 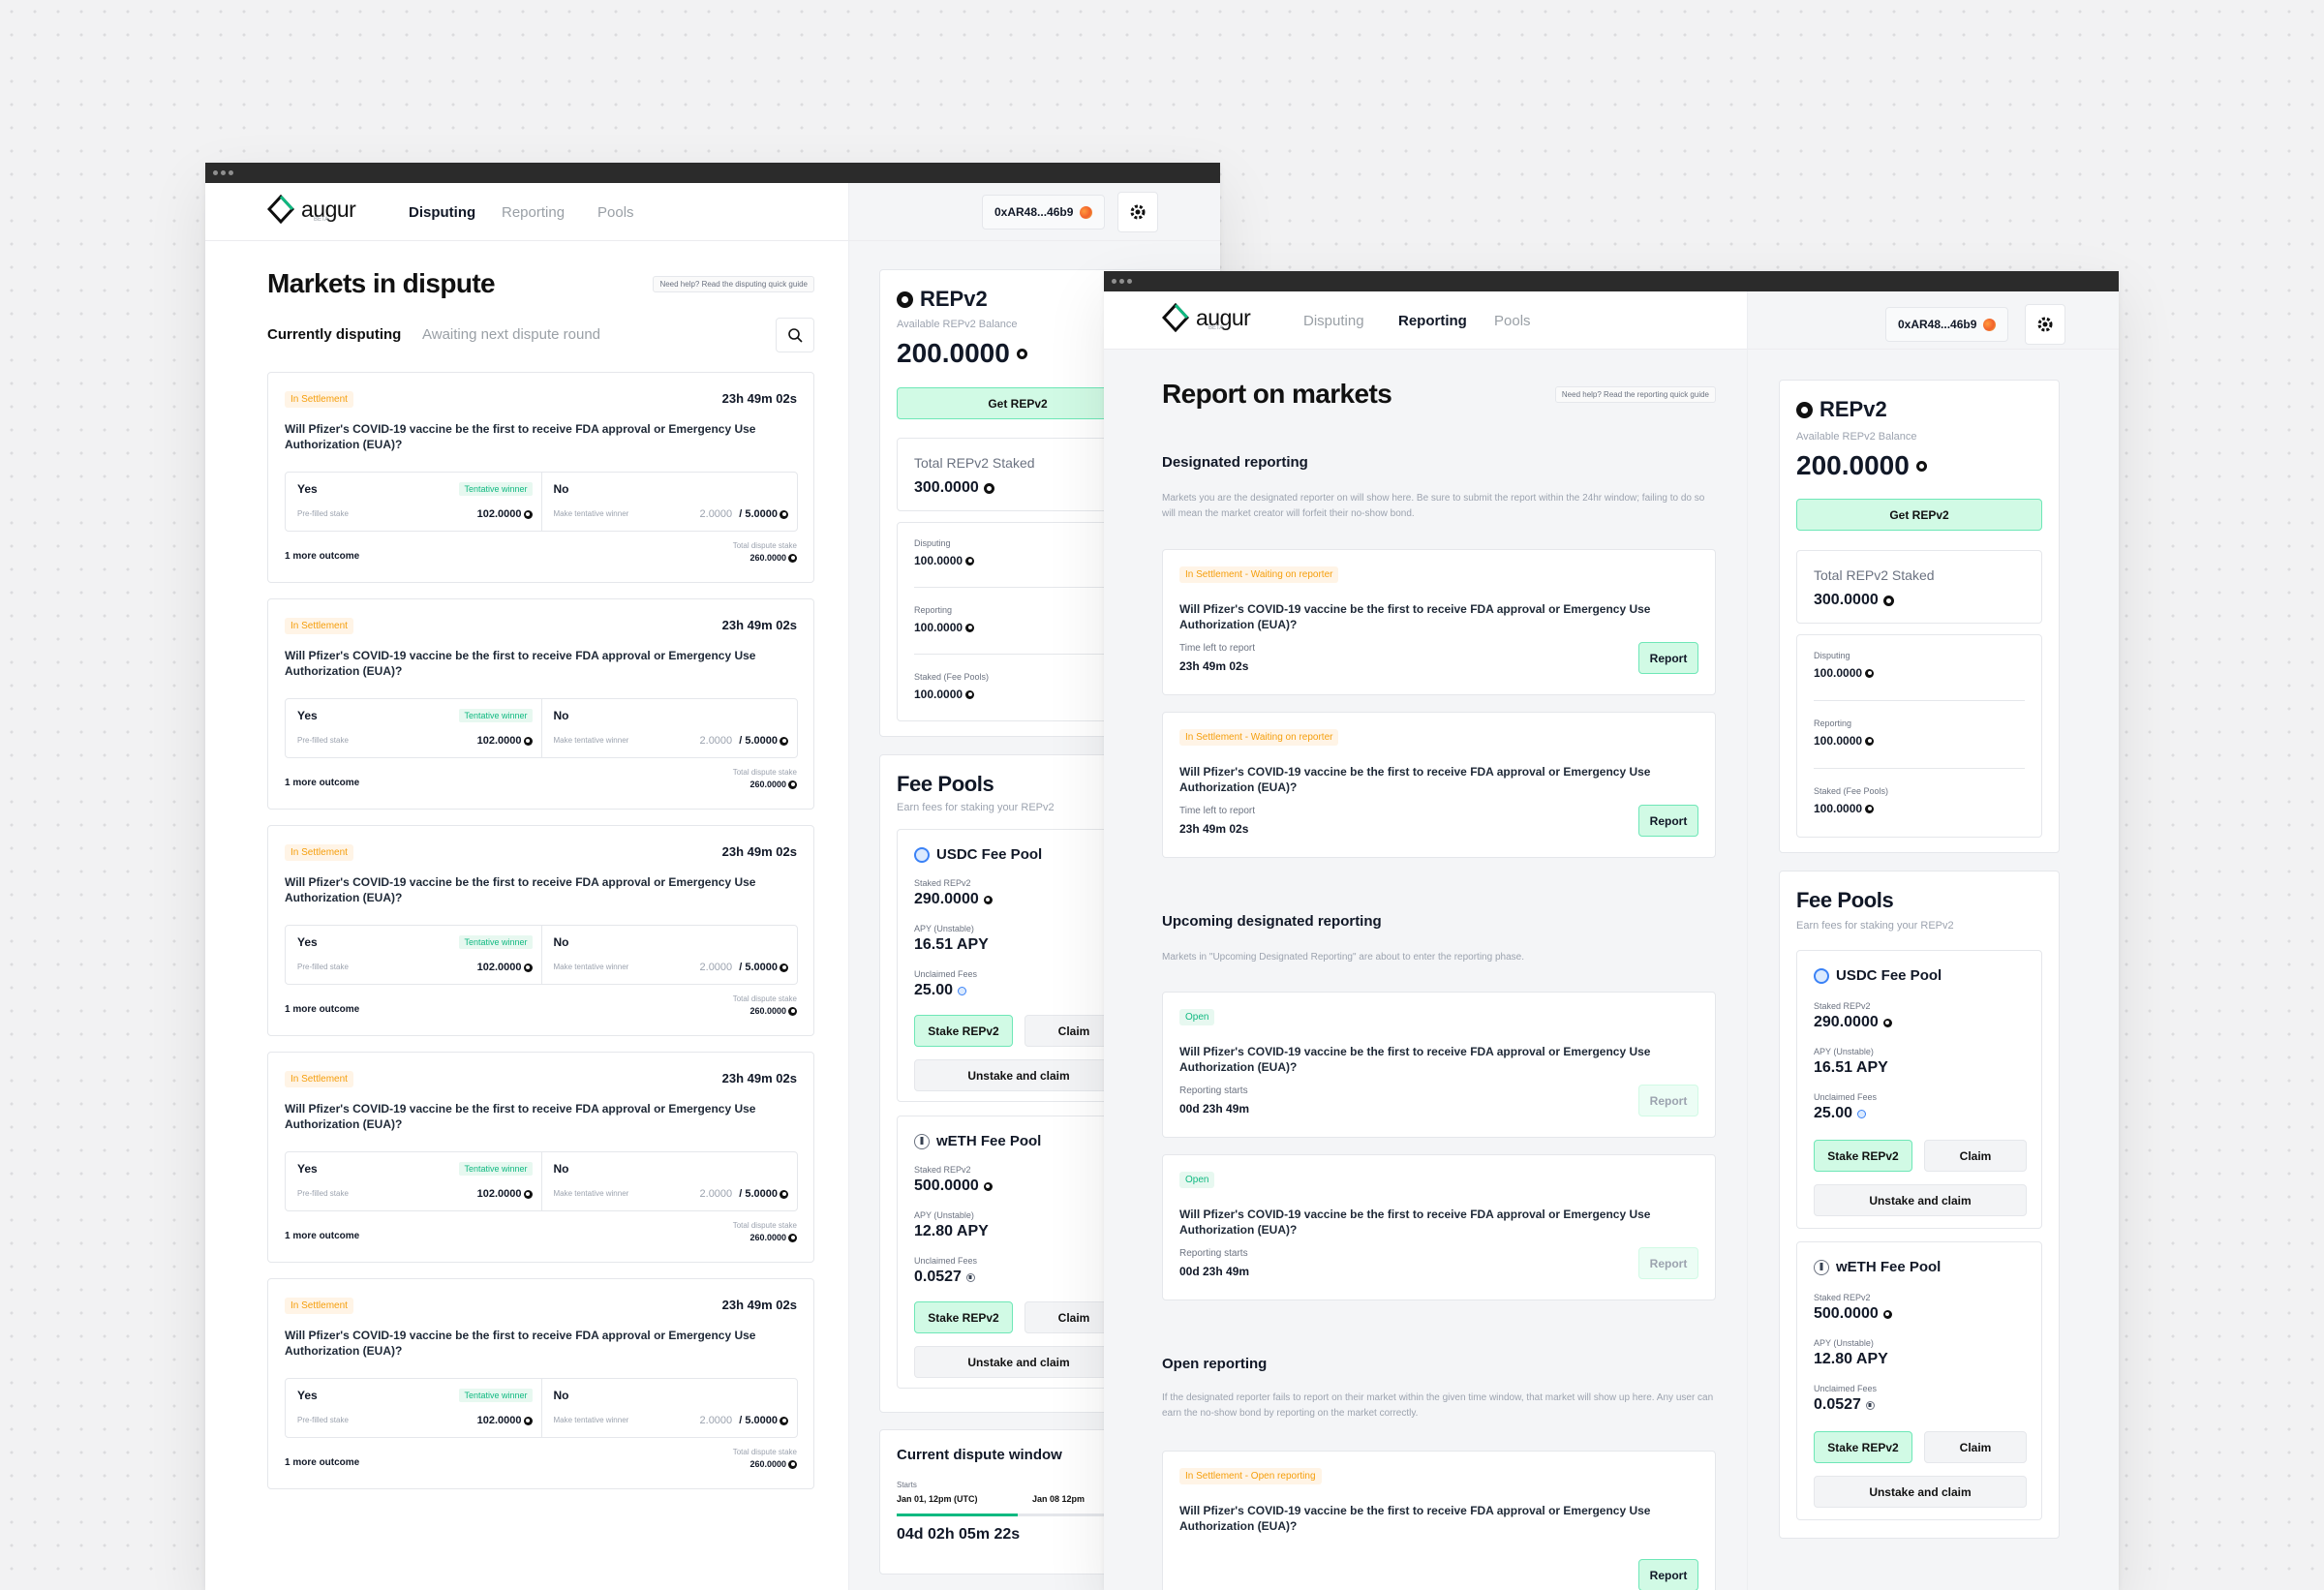 I want to click on total-stake-value: 260.0000, so click(x=773, y=1464).